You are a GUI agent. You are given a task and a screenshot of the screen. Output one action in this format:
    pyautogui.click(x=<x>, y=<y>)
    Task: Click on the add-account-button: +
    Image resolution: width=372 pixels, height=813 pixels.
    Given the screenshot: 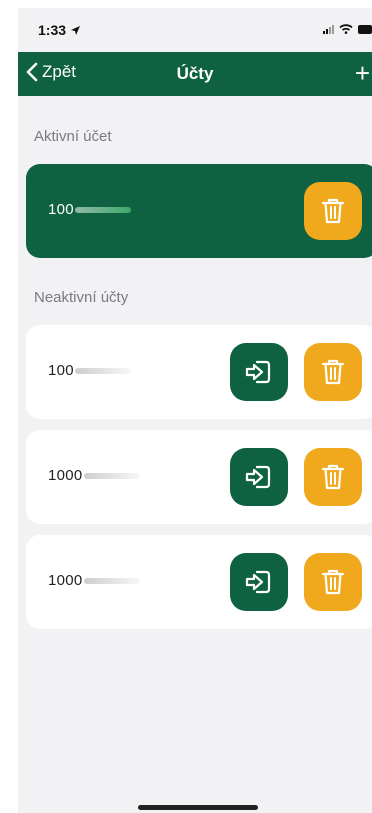 What is the action you would take?
    pyautogui.click(x=362, y=73)
    